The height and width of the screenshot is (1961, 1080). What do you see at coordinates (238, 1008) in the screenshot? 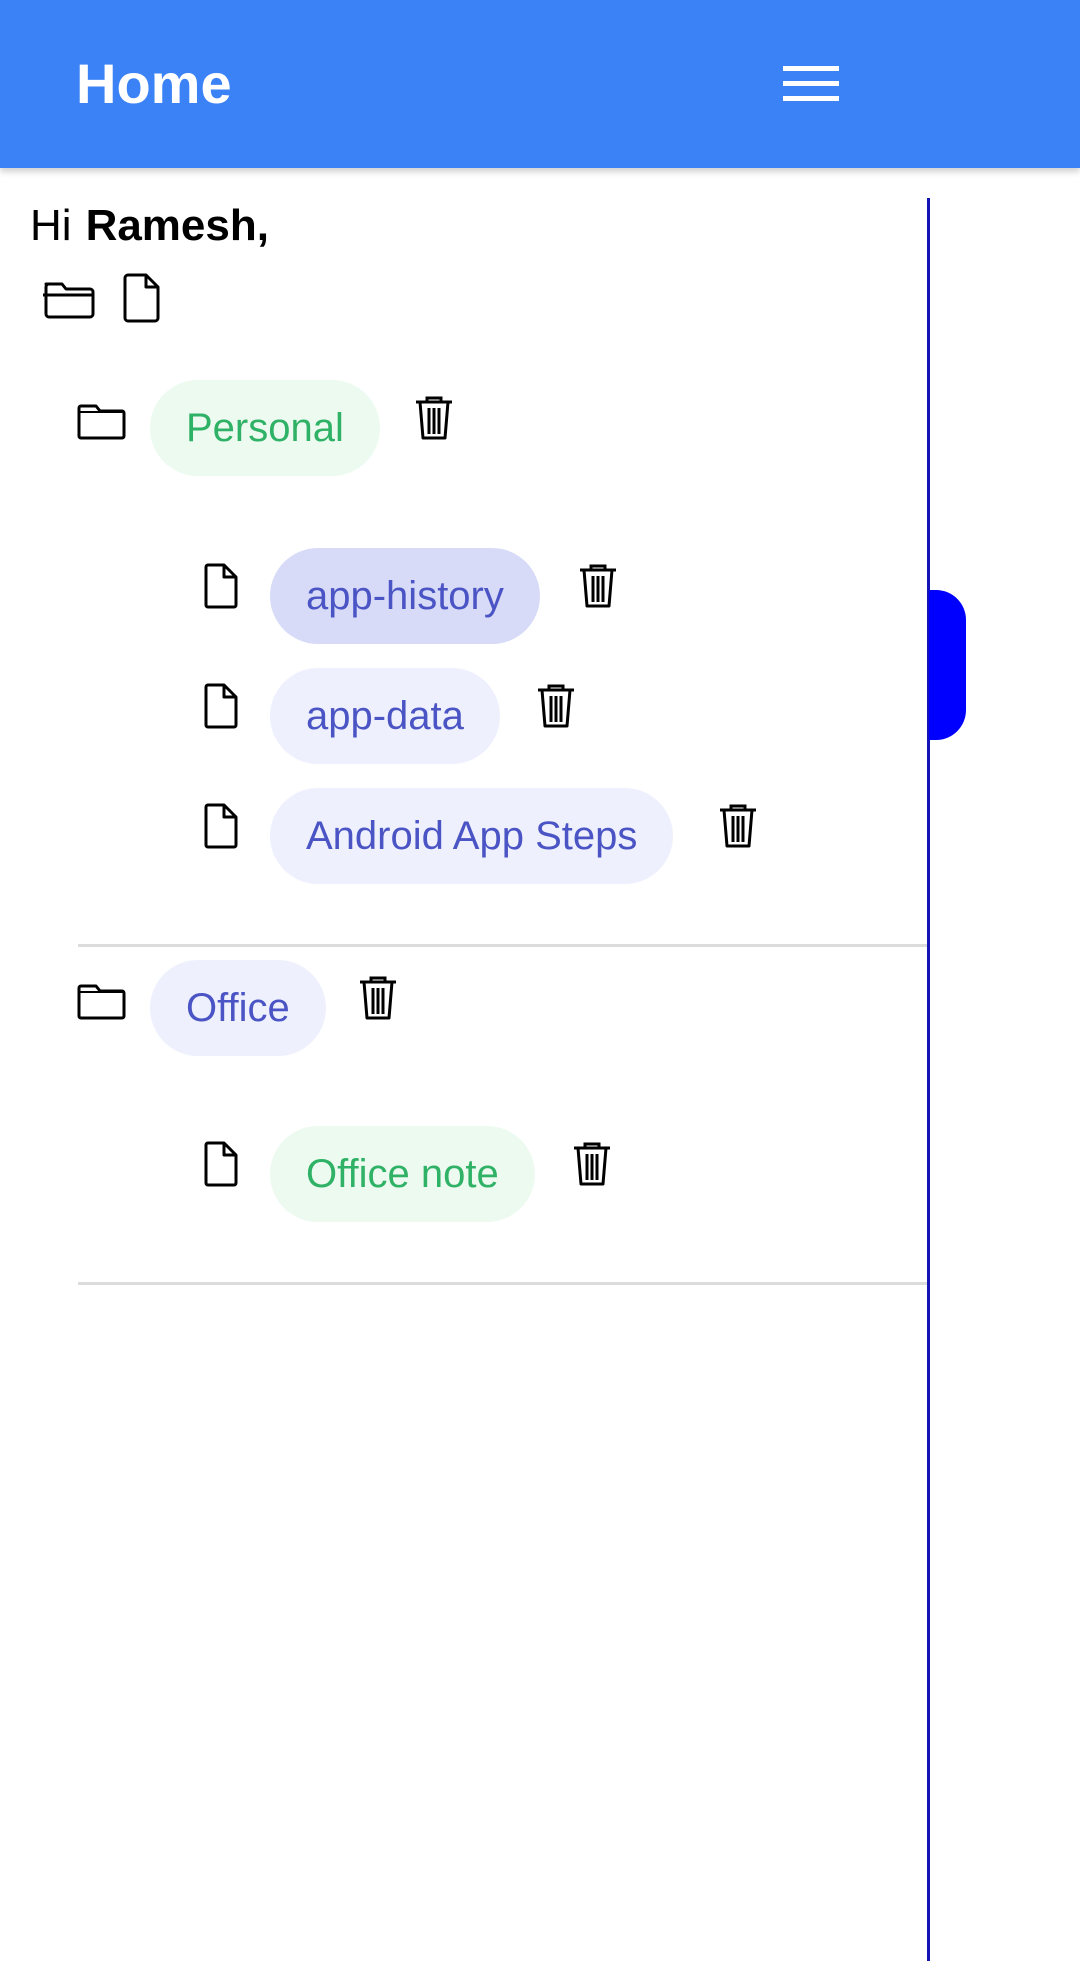
I see `folder-chip-office: Office` at bounding box center [238, 1008].